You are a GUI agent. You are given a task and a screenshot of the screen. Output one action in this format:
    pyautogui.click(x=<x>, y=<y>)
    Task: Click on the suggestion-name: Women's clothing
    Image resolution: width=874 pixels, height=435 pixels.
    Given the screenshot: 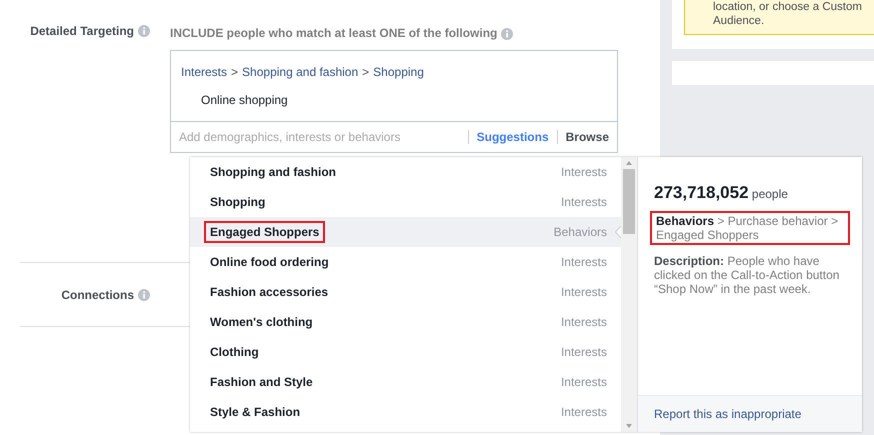 What is the action you would take?
    pyautogui.click(x=261, y=322)
    